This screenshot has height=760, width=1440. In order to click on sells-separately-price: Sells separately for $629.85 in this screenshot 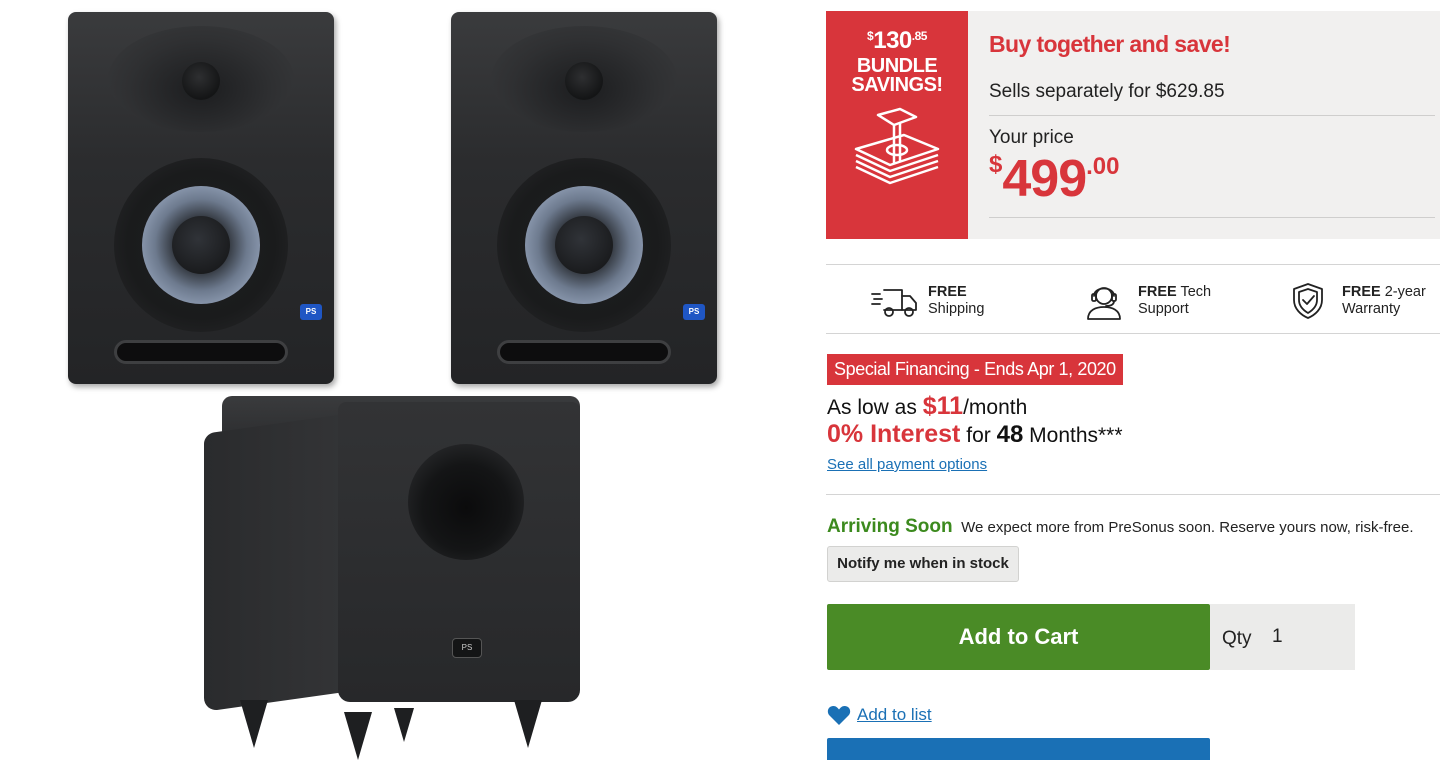, I will do `click(1107, 91)`.